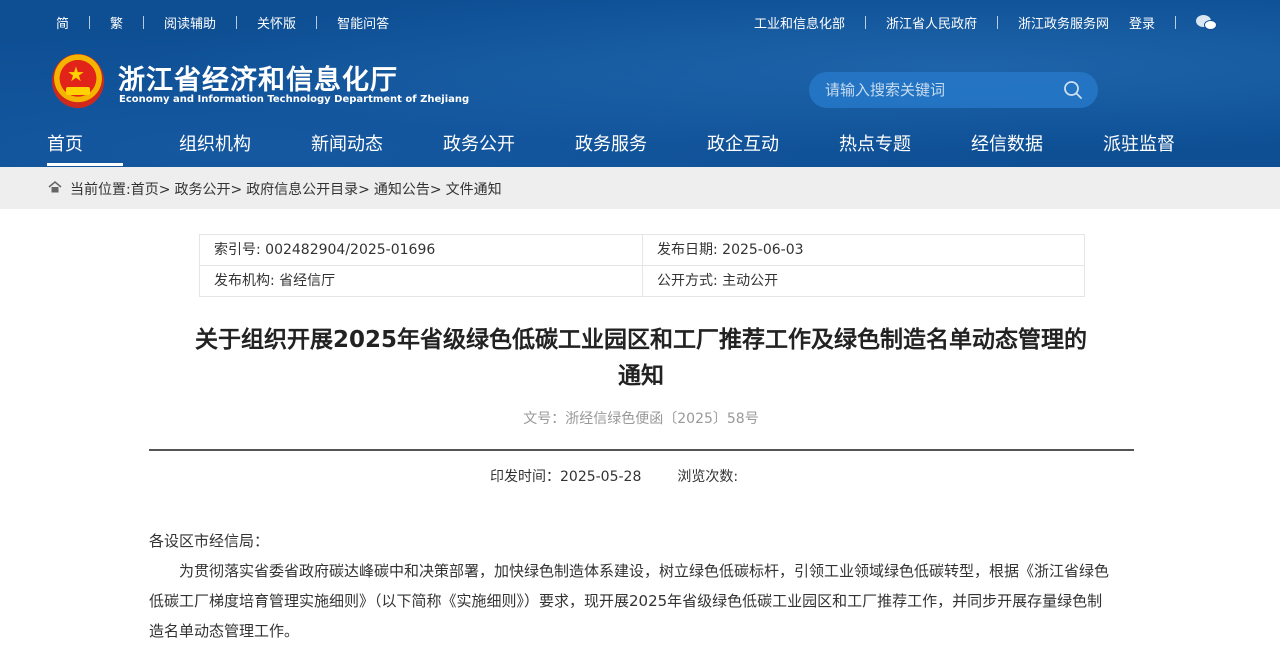 The width and height of the screenshot is (1280, 646). Describe the element at coordinates (1142, 22) in the screenshot. I see `login-link: 登录` at that location.